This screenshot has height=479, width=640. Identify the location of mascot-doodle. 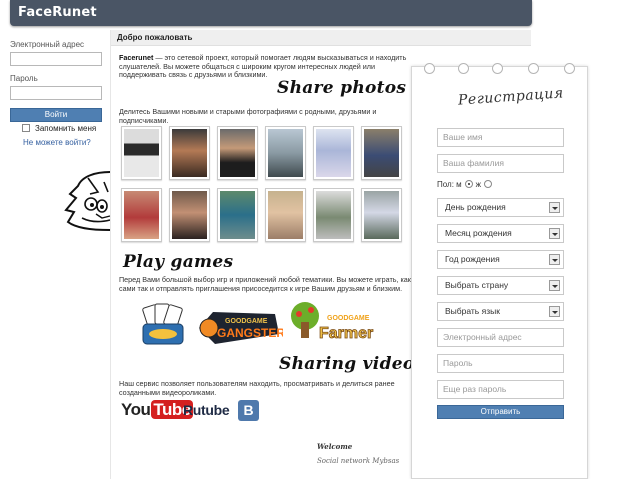
(87, 201).